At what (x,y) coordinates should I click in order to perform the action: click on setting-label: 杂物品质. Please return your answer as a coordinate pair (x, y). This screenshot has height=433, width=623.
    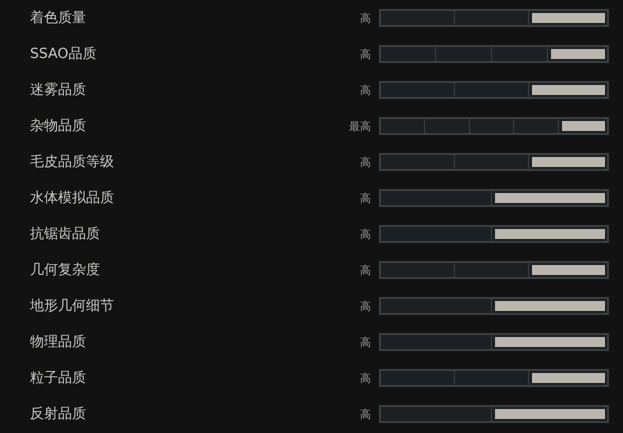
    Looking at the image, I should click on (58, 126).